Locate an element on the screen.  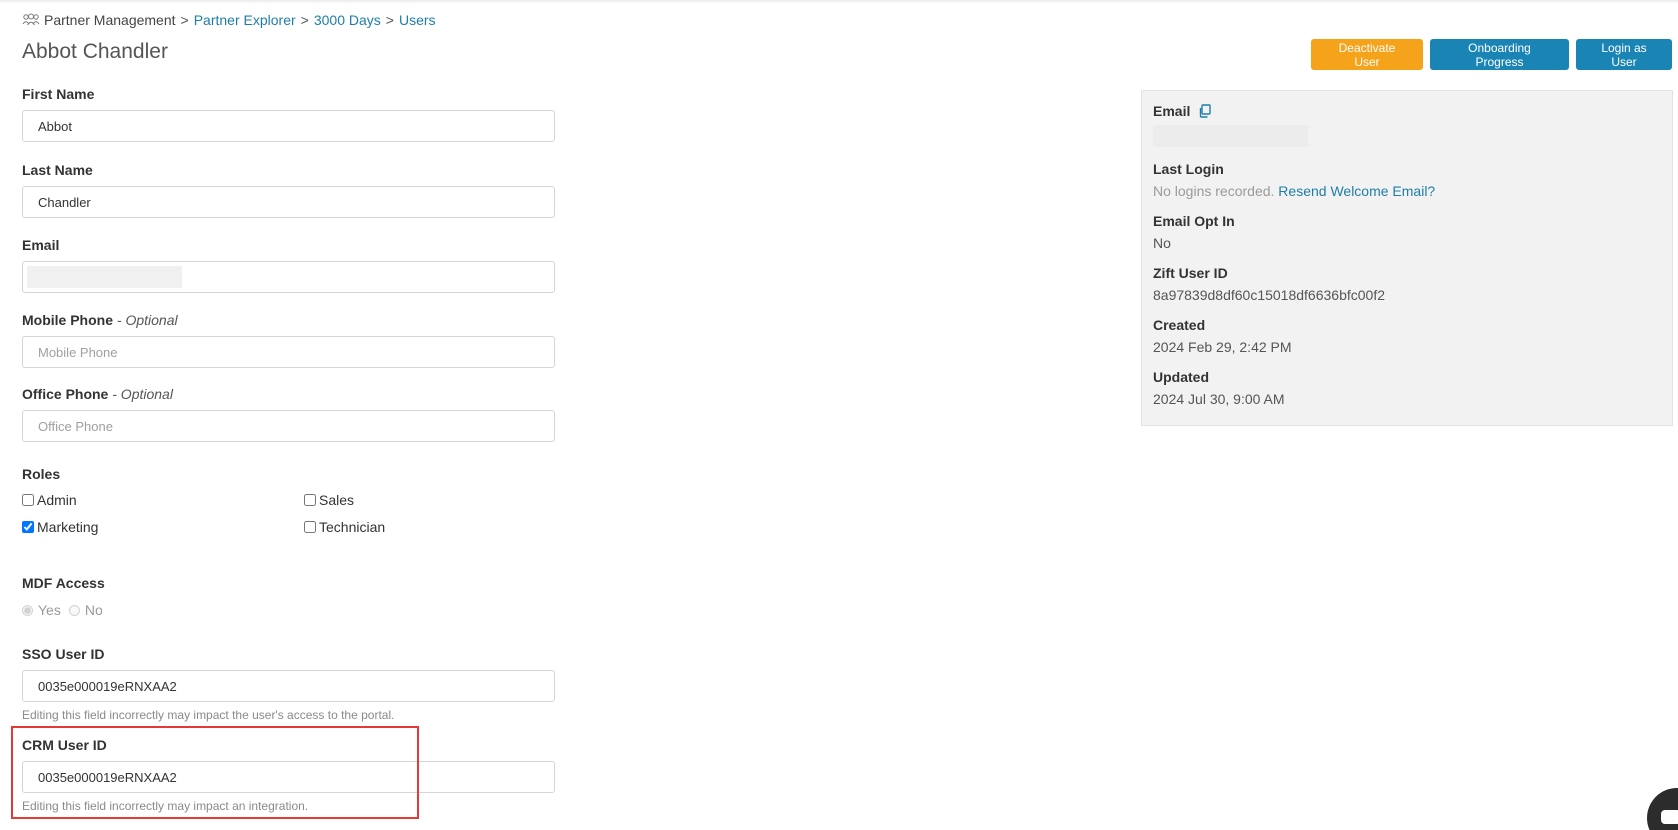
mdf-yes-option: Yes is located at coordinates (41, 610).